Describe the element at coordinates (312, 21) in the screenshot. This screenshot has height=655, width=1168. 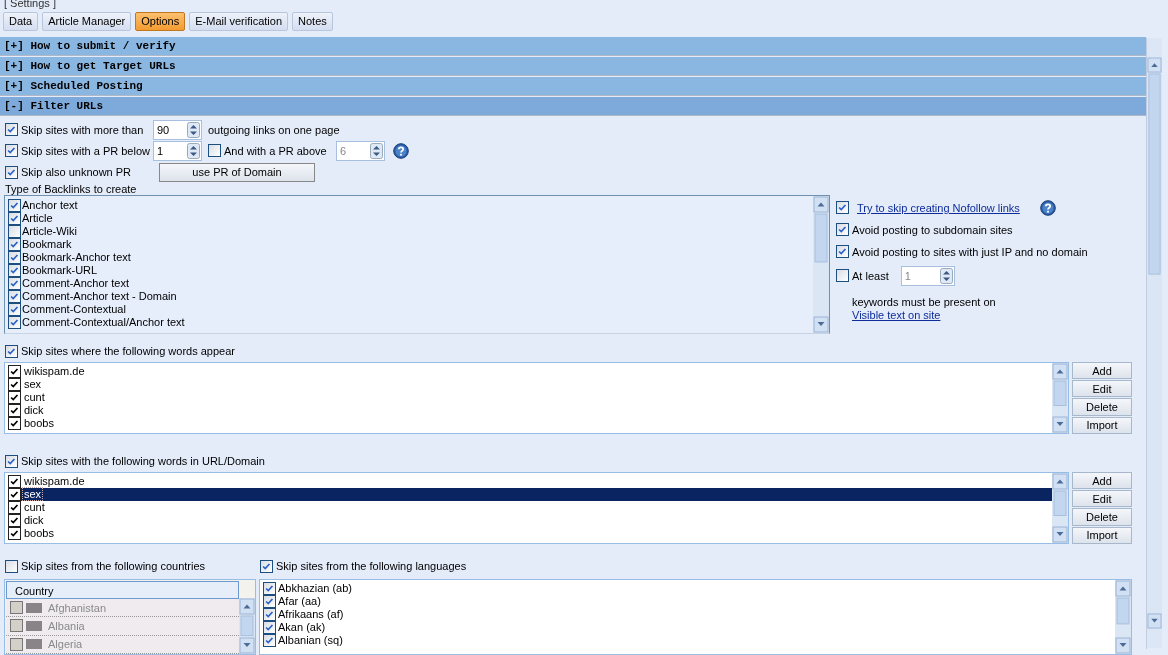
I see `tab: Notes` at that location.